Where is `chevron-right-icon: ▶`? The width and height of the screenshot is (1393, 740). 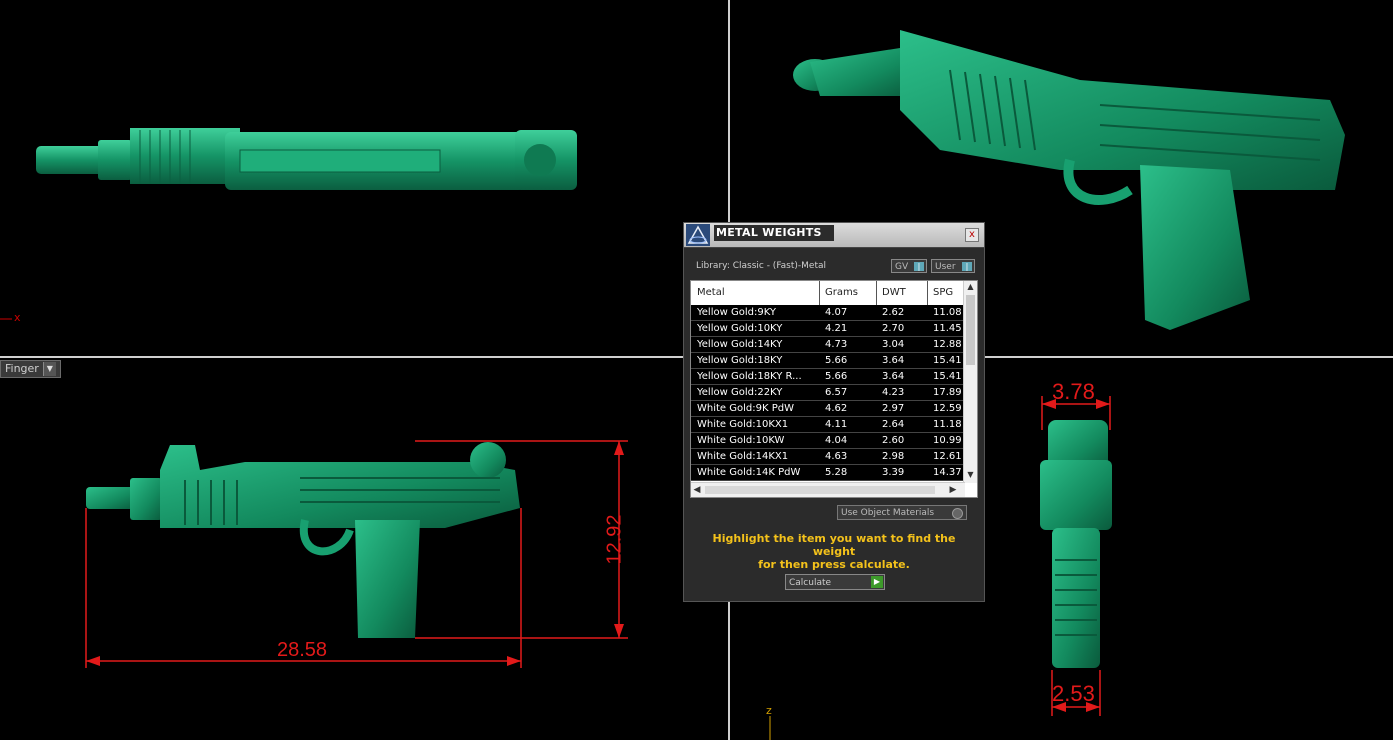 chevron-right-icon: ▶ is located at coordinates (953, 490).